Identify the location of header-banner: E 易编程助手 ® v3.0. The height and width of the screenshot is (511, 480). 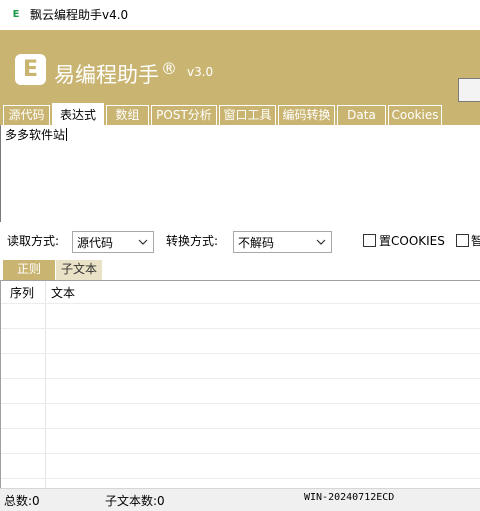
(240, 66).